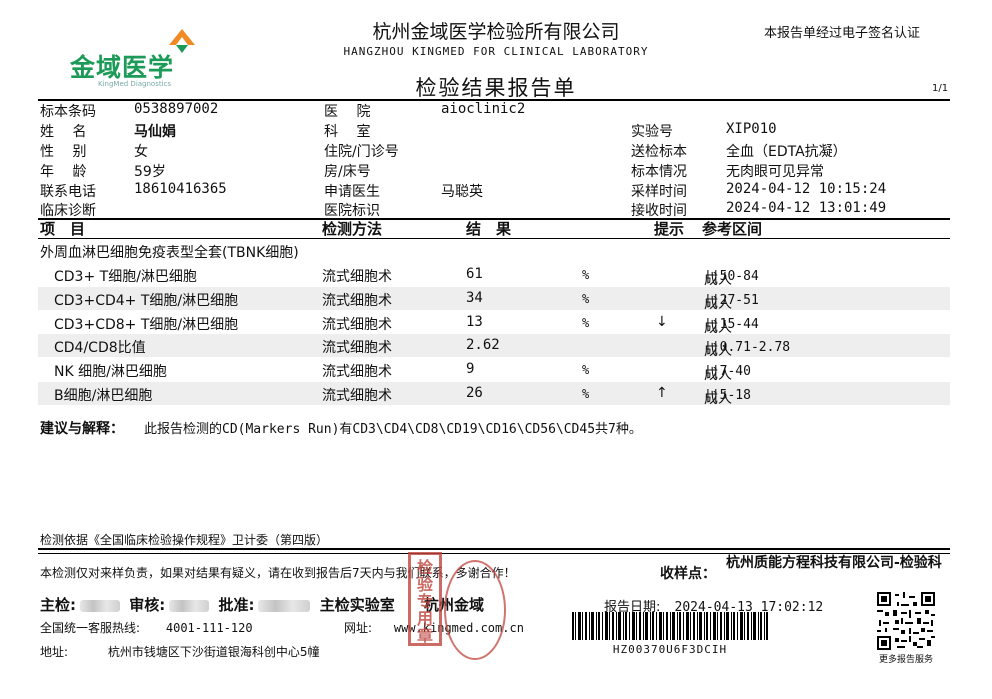 This screenshot has width=992, height=699. Describe the element at coordinates (347, 132) in the screenshot. I see `dept-label: 科 室` at that location.